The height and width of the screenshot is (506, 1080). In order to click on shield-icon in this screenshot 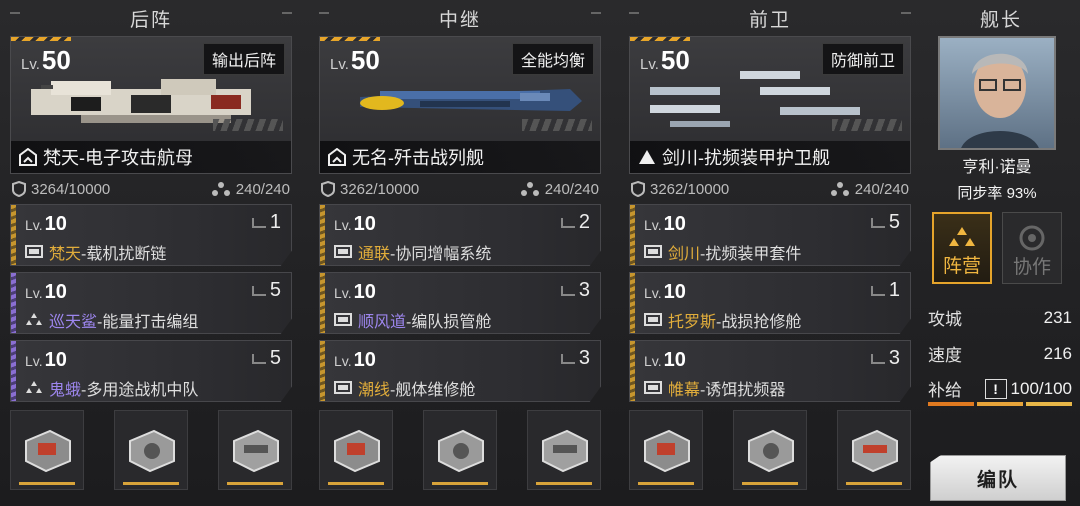, I will do `click(19, 189)`.